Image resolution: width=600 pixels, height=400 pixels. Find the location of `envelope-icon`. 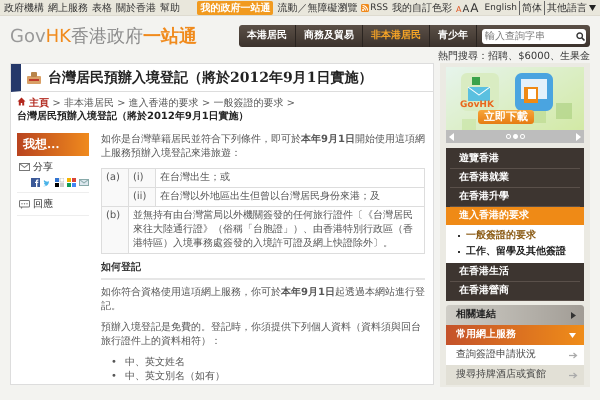

envelope-icon is located at coordinates (24, 167).